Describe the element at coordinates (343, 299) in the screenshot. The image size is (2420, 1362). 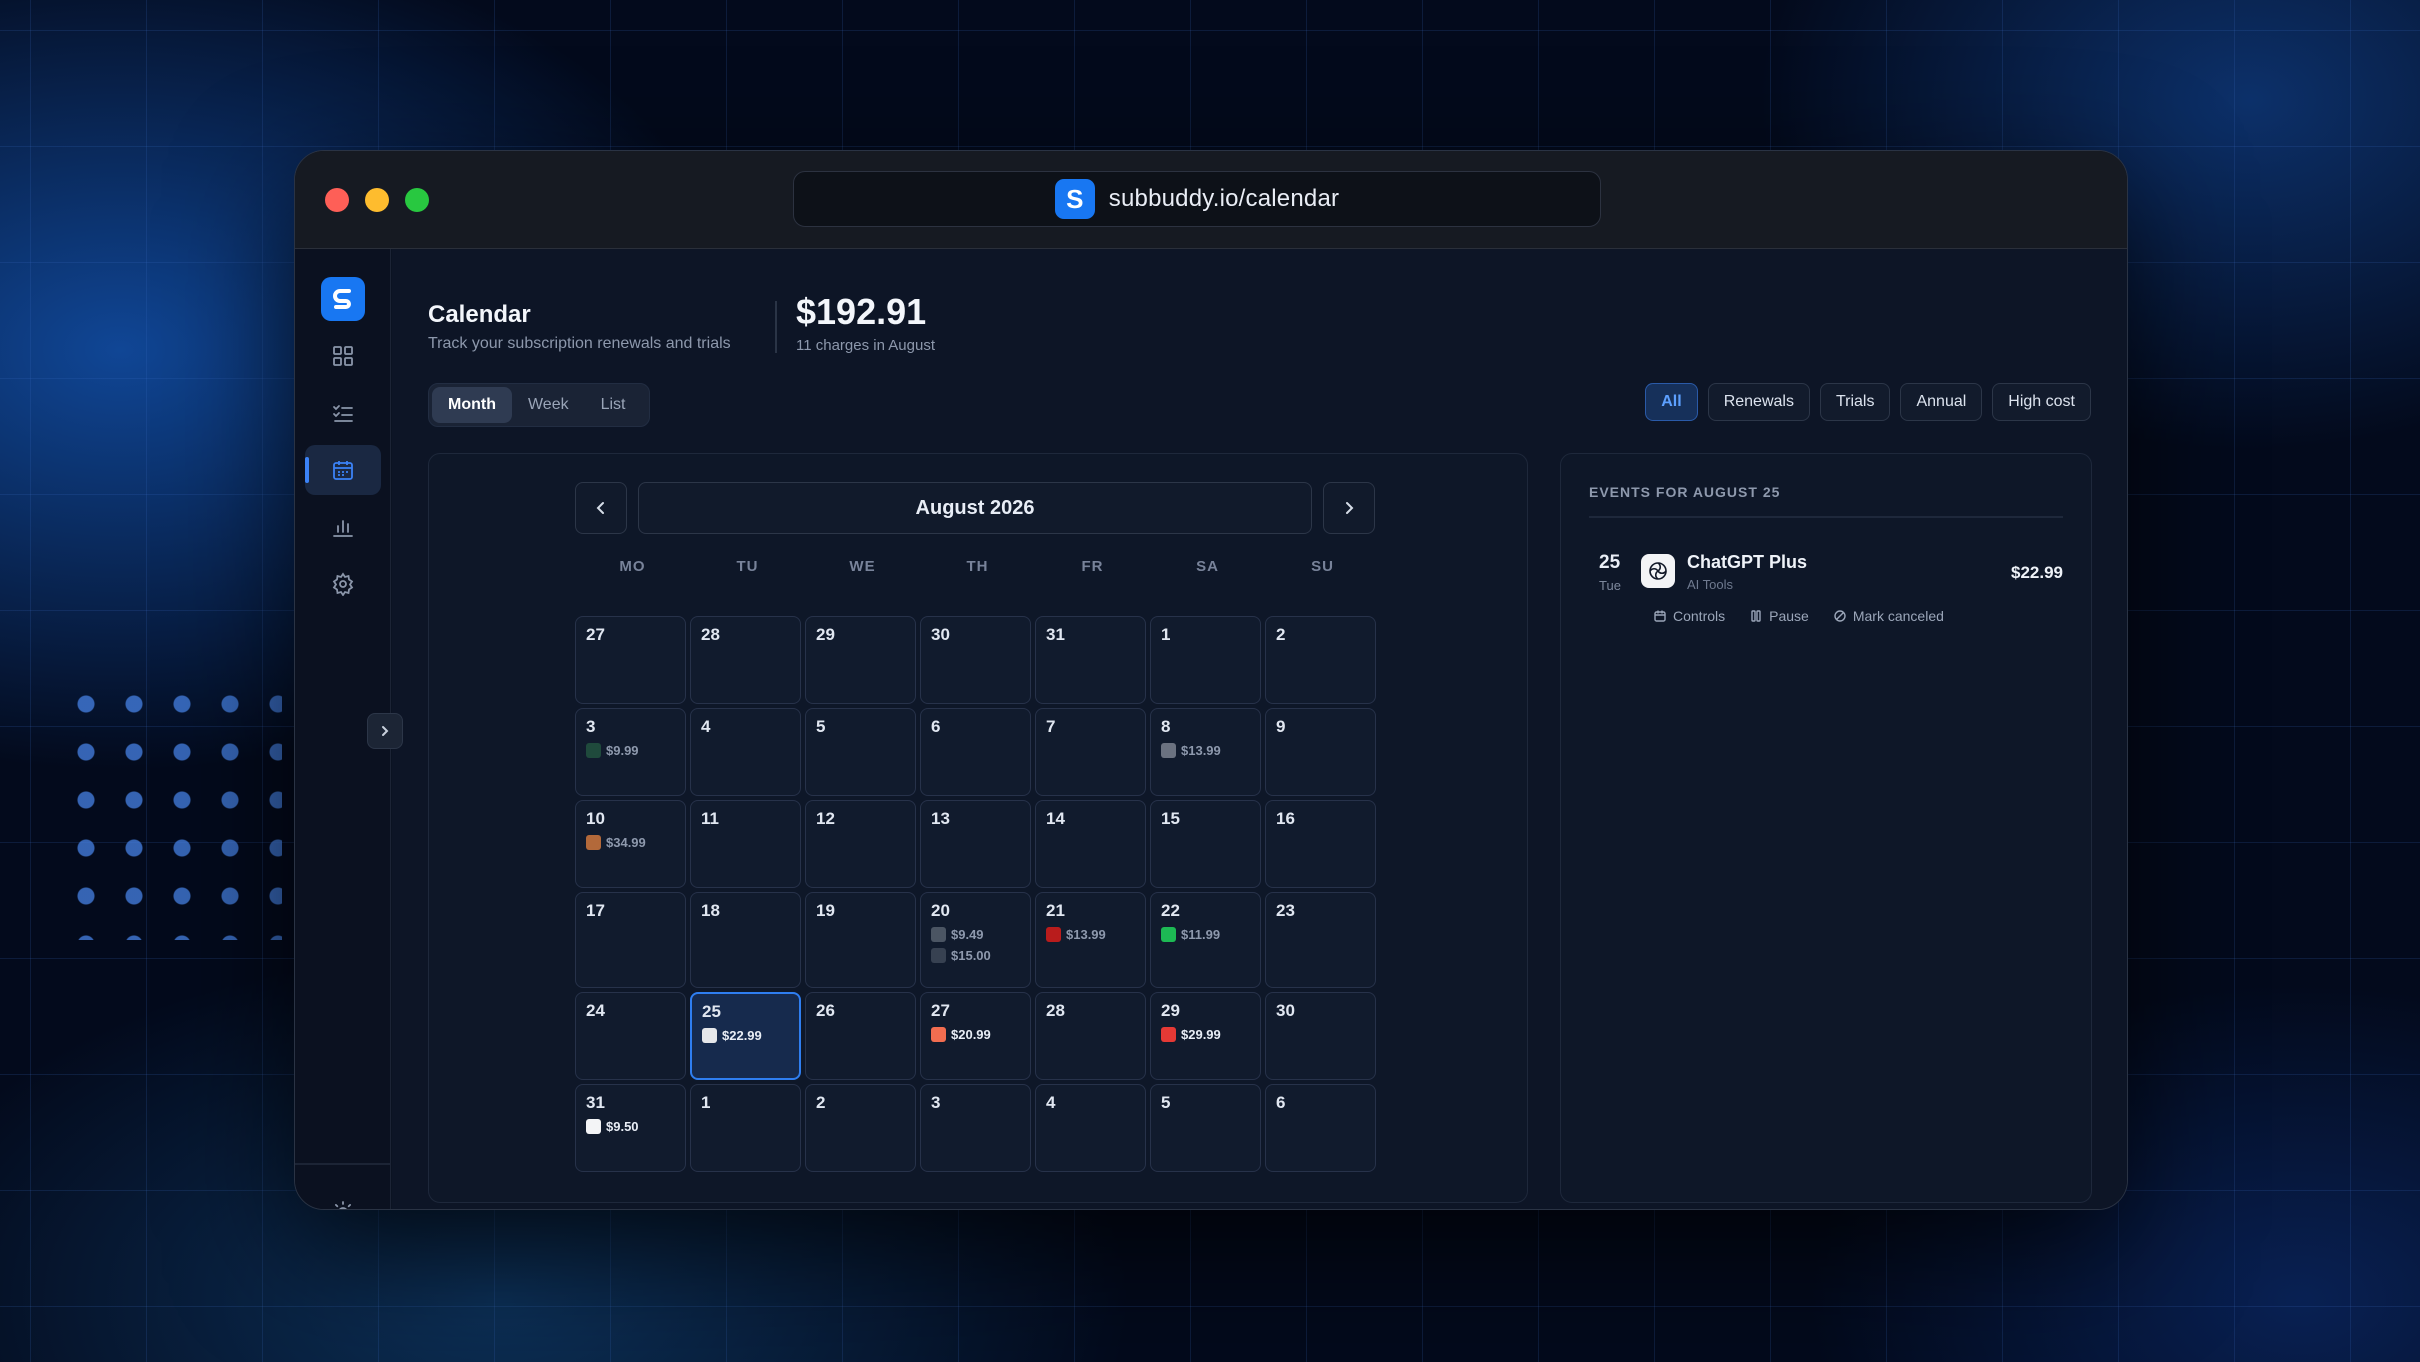
I see `app-logo-icon` at that location.